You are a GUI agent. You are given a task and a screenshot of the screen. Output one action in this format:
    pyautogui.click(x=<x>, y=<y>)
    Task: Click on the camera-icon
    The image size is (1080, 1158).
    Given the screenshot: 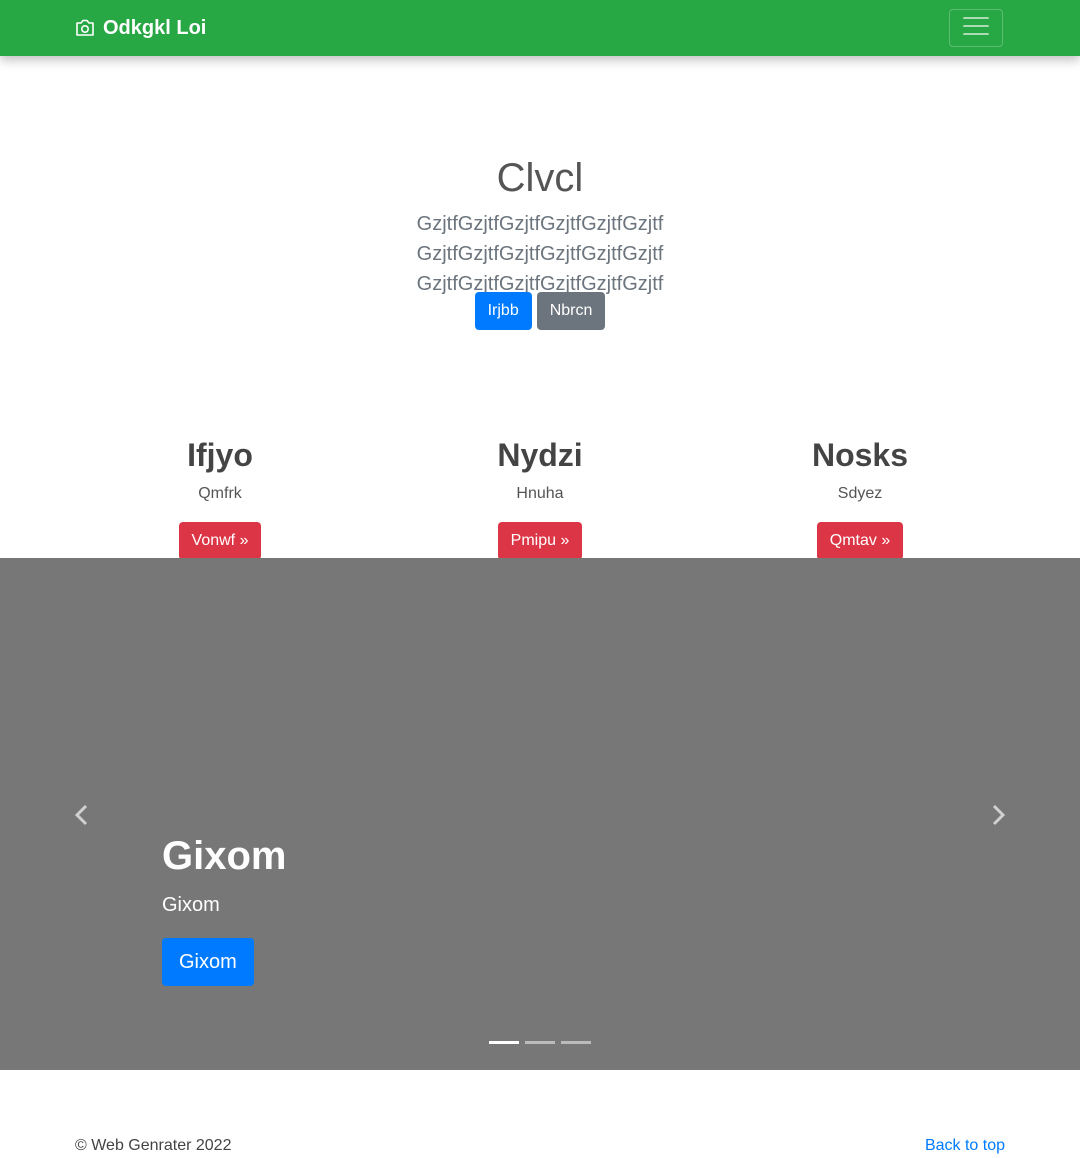 What is the action you would take?
    pyautogui.click(x=85, y=28)
    